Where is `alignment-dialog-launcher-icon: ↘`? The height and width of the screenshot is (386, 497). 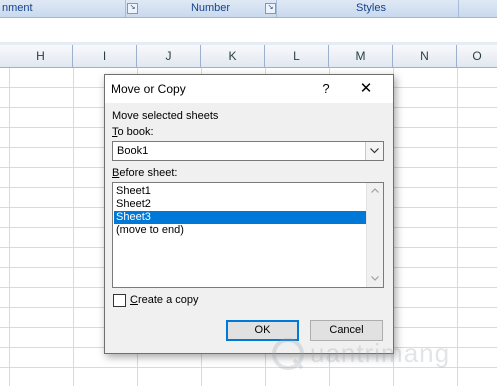
alignment-dialog-launcher-icon: ↘ is located at coordinates (132, 8).